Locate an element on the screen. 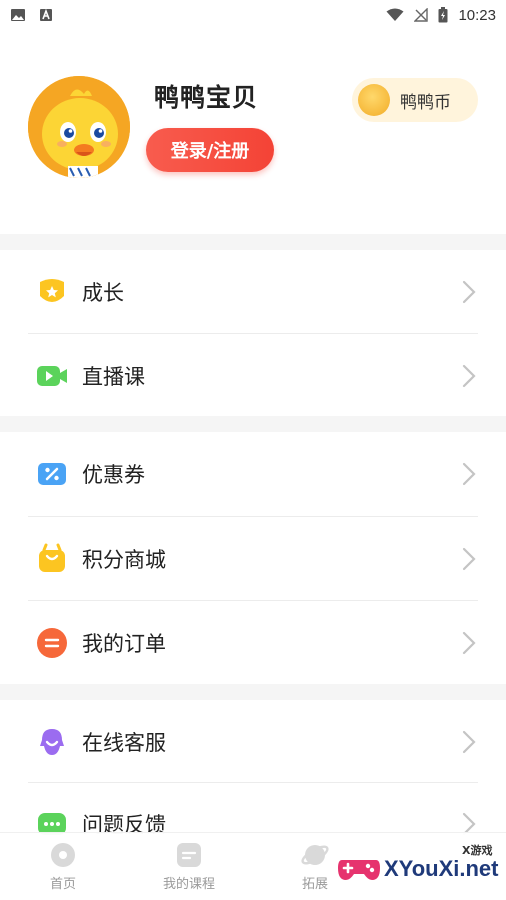  image-icon is located at coordinates (18, 15).